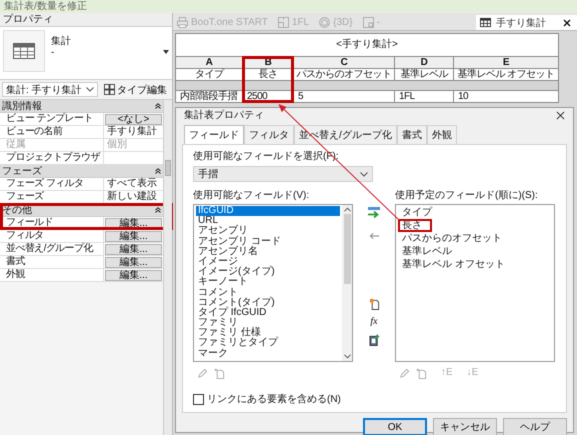 The image size is (577, 435). Describe the element at coordinates (453, 264) in the screenshot. I see `list-item: 基準レベル オフセット` at that location.